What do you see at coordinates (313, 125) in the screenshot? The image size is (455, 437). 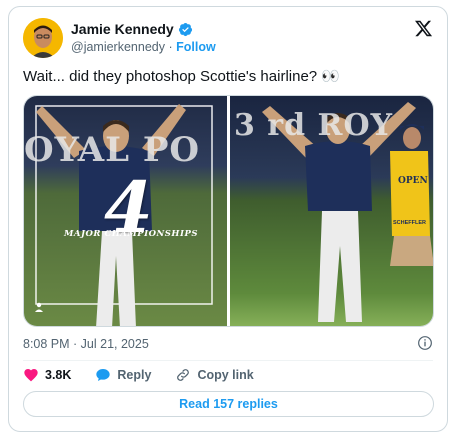 I see `banner-text-2: 3 rd ROY` at bounding box center [313, 125].